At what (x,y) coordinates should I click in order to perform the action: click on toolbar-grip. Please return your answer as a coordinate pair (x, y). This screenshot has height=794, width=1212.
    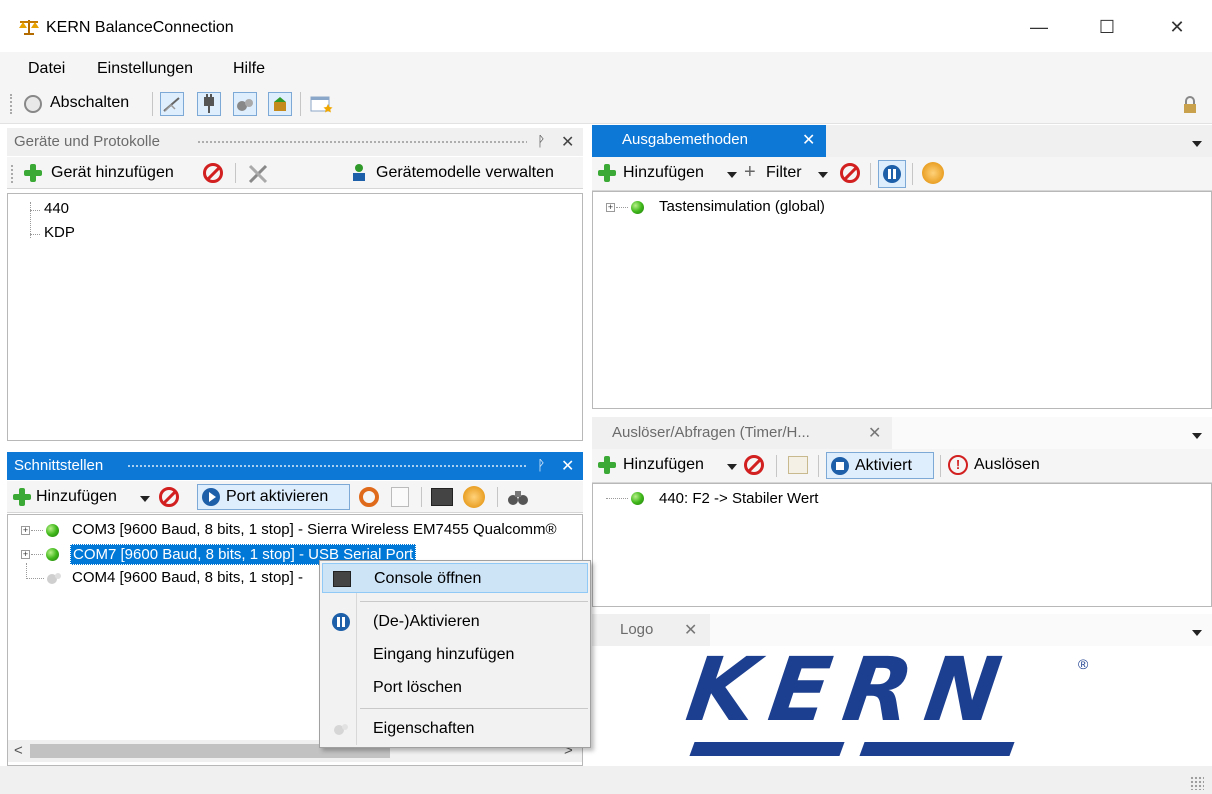
    Looking at the image, I should click on (11, 104).